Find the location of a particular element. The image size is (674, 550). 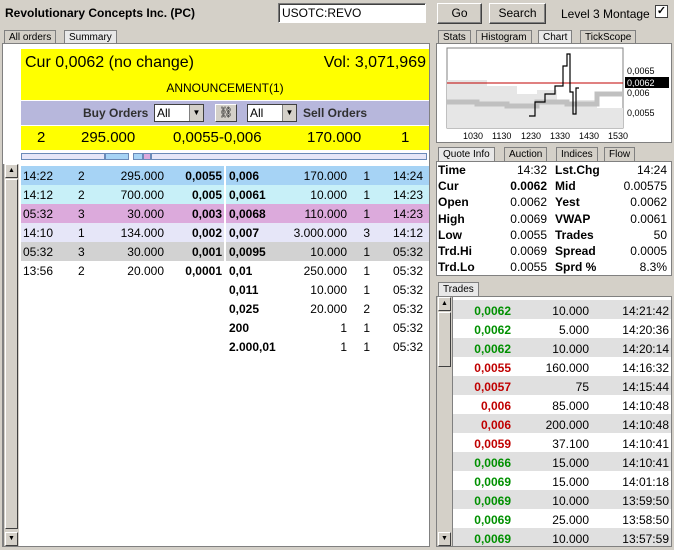

quote-row: Open 0.0062 Yest 0.0062 is located at coordinates (554, 202).